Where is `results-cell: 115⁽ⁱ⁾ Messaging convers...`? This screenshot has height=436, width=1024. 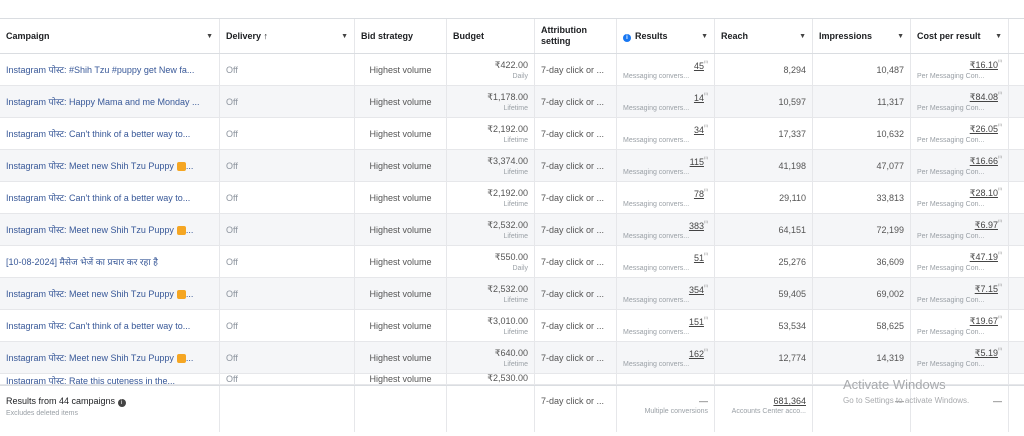 results-cell: 115⁽ⁱ⁾ Messaging convers... is located at coordinates (666, 165).